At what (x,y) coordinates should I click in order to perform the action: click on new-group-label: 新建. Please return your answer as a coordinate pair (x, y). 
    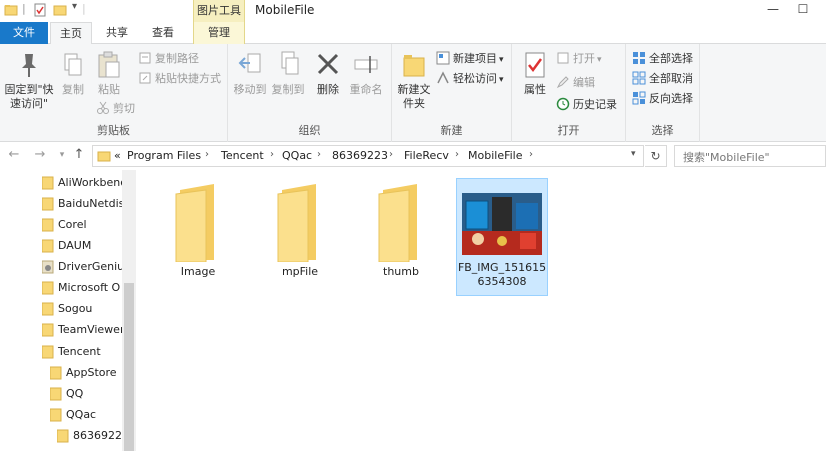
    Looking at the image, I should click on (451, 130).